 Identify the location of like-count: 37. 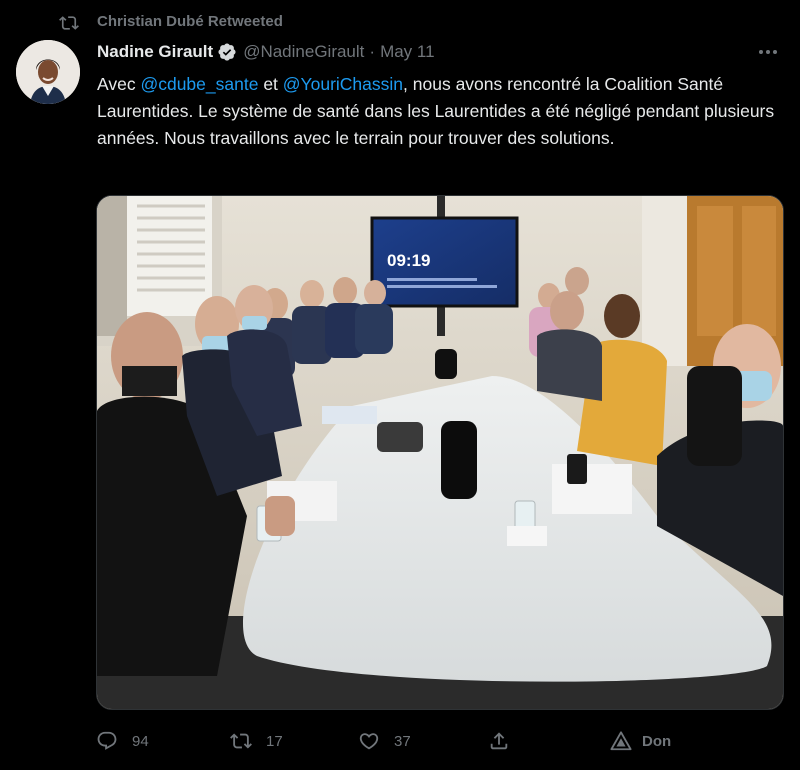
(402, 741).